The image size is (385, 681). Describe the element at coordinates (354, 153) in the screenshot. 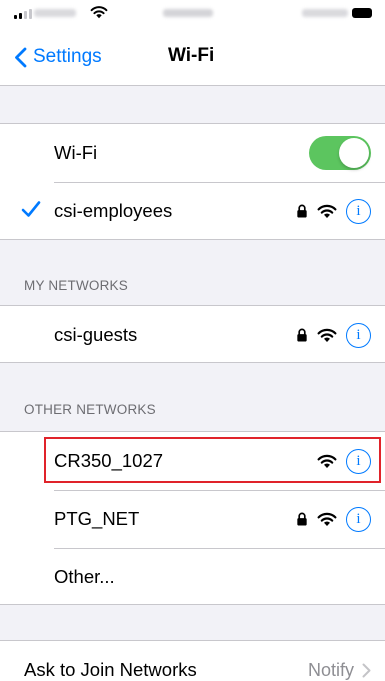

I see `toggle-knob` at that location.